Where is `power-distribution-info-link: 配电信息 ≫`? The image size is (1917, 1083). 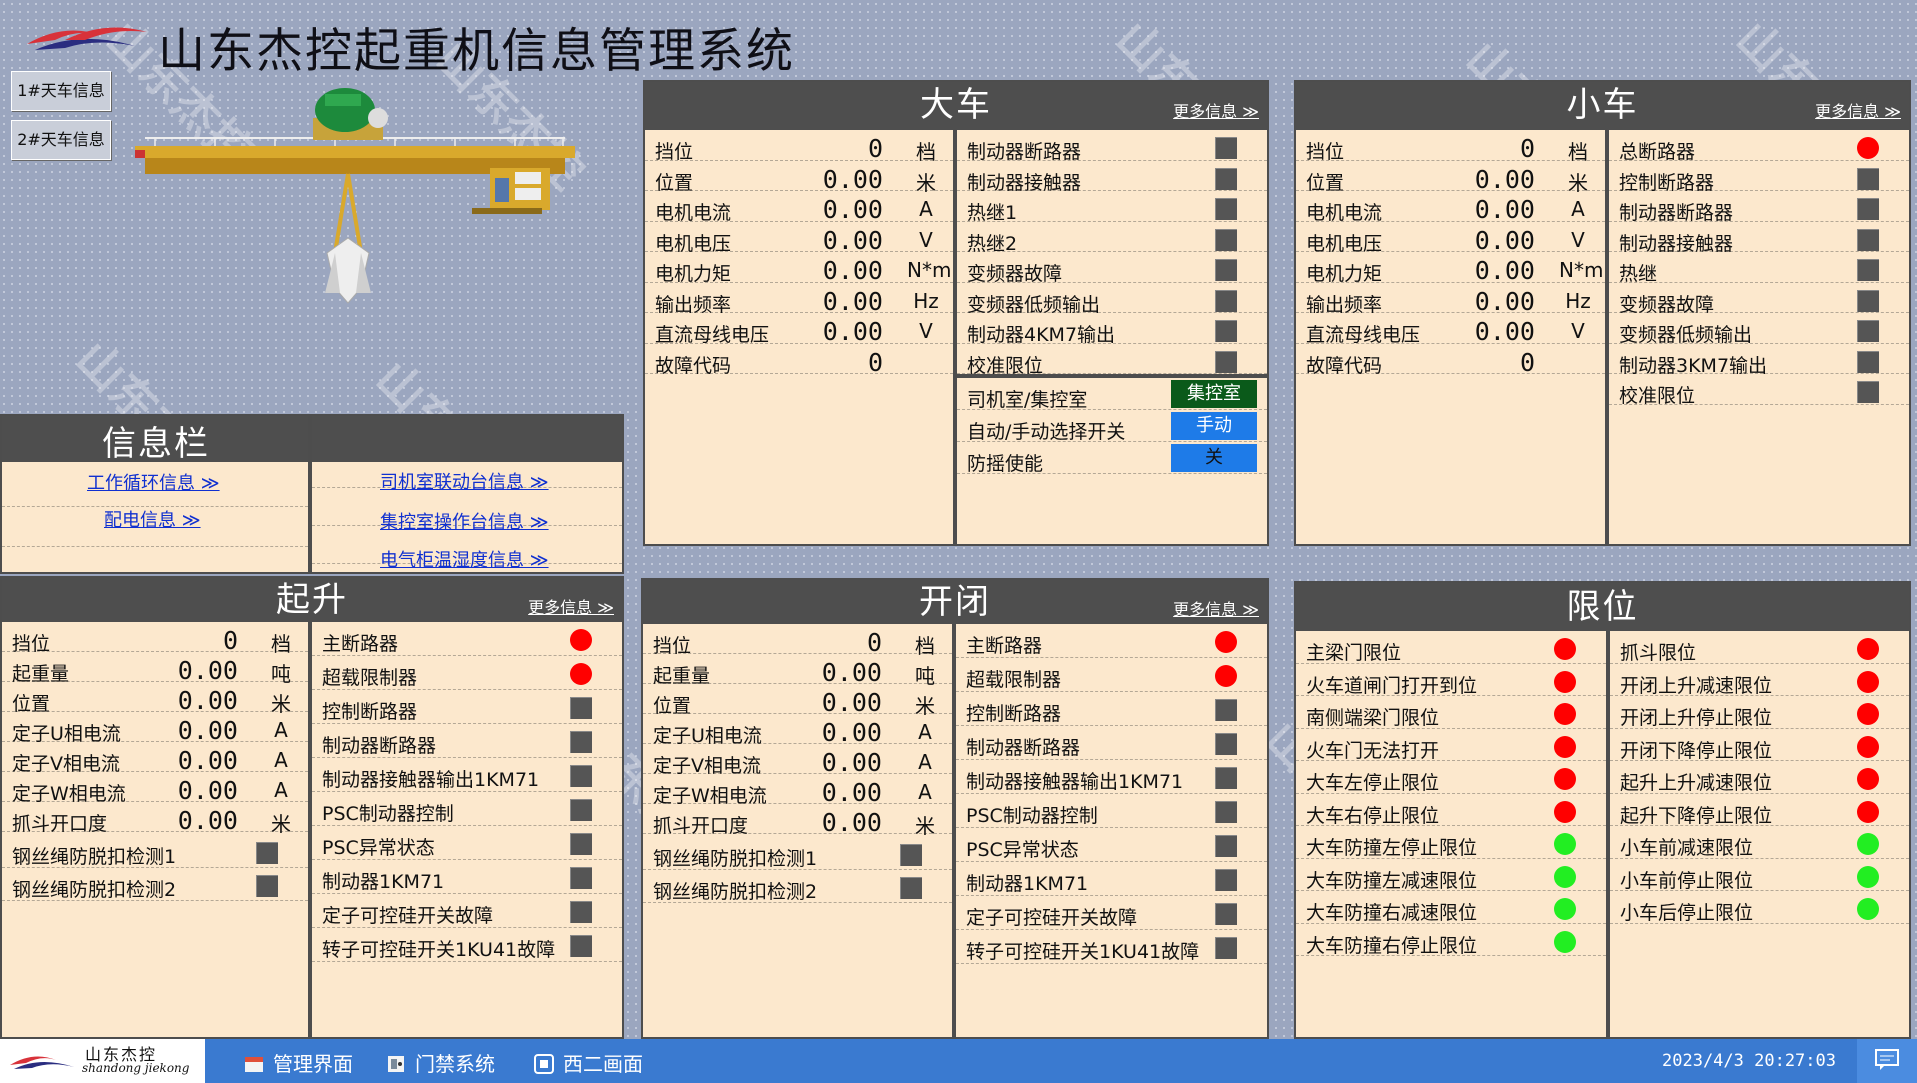
power-distribution-info-link: 配电信息 ≫ is located at coordinates (152, 519).